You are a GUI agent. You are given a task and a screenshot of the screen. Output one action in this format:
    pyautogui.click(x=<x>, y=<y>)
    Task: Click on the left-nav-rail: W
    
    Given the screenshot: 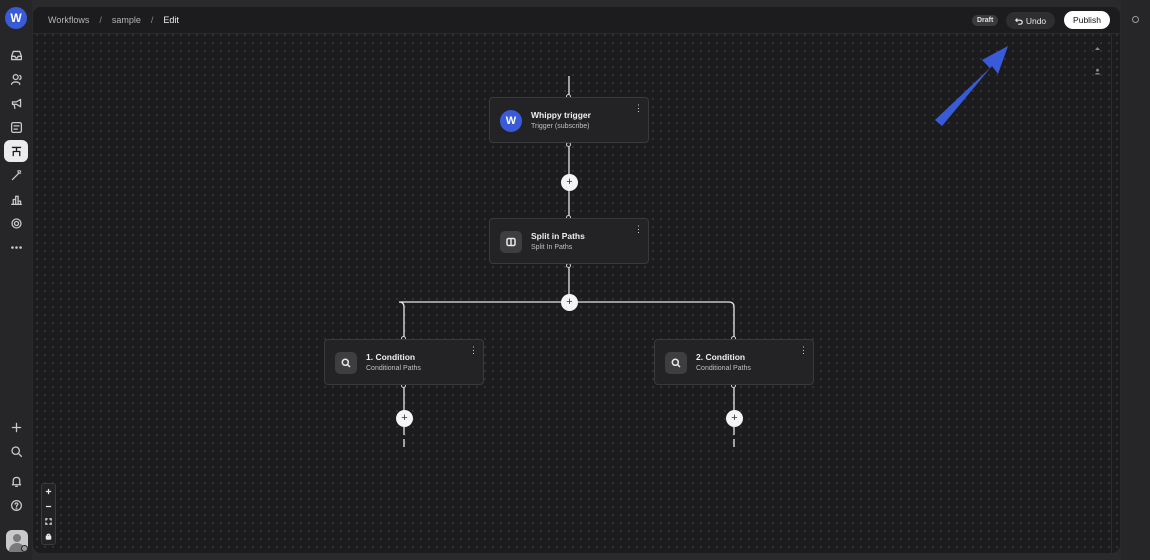 What is the action you would take?
    pyautogui.click(x=16, y=280)
    